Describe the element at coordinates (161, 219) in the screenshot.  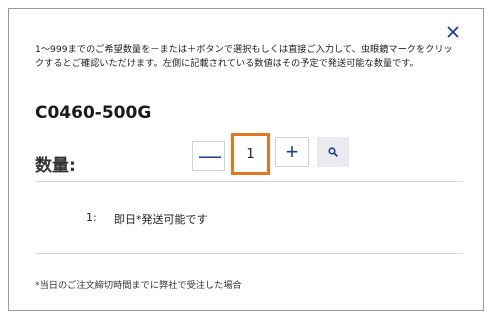
I see `availability-status: 即日*発送可能です` at that location.